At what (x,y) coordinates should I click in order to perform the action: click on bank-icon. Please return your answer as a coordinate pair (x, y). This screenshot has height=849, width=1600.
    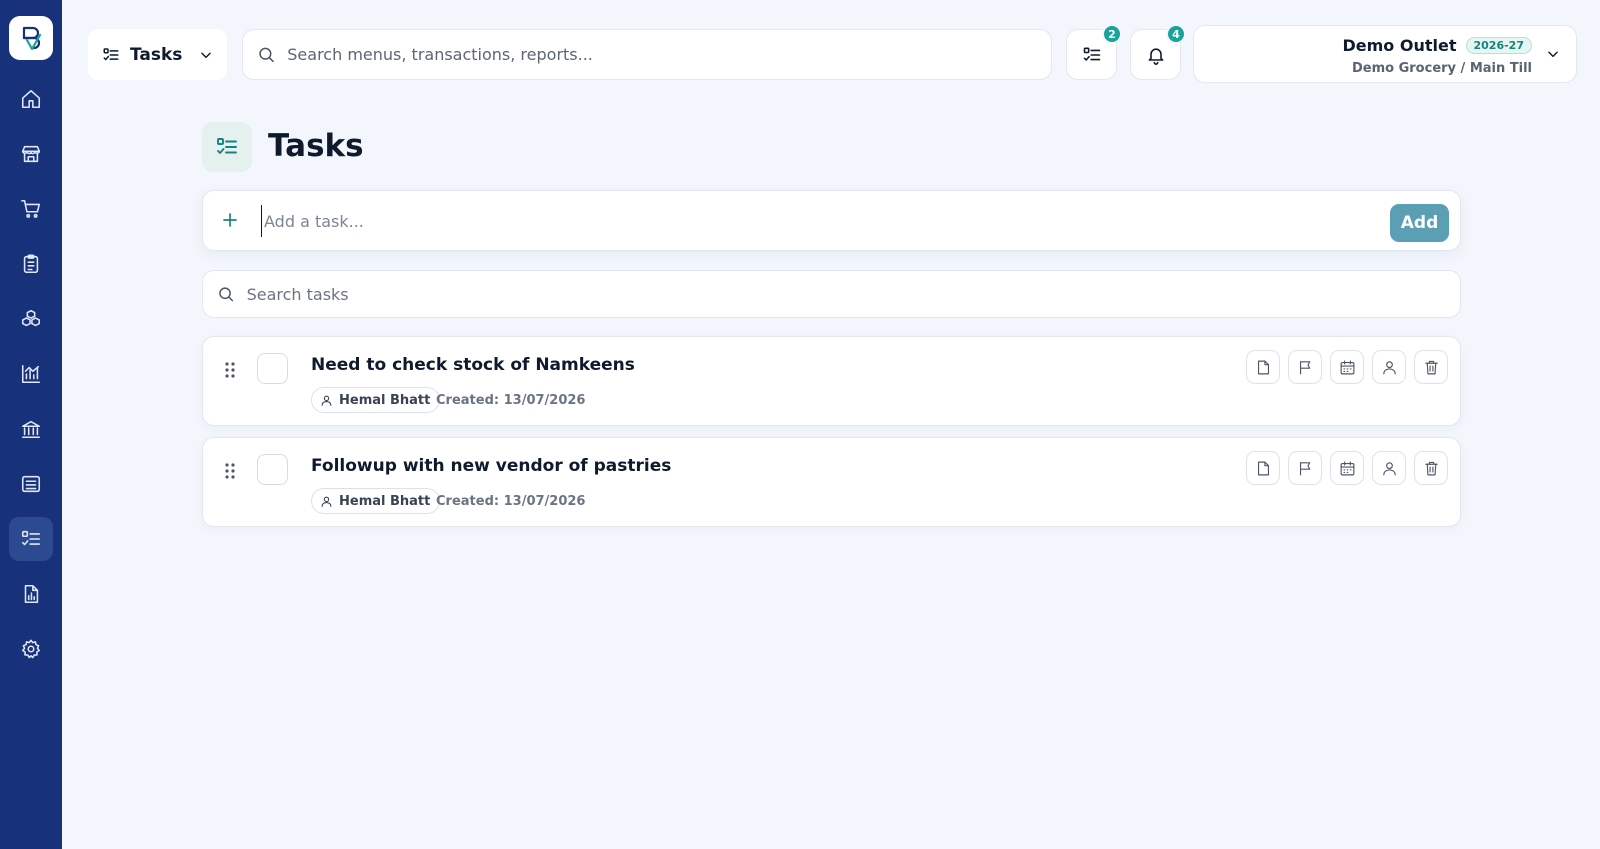
    Looking at the image, I should click on (31, 429).